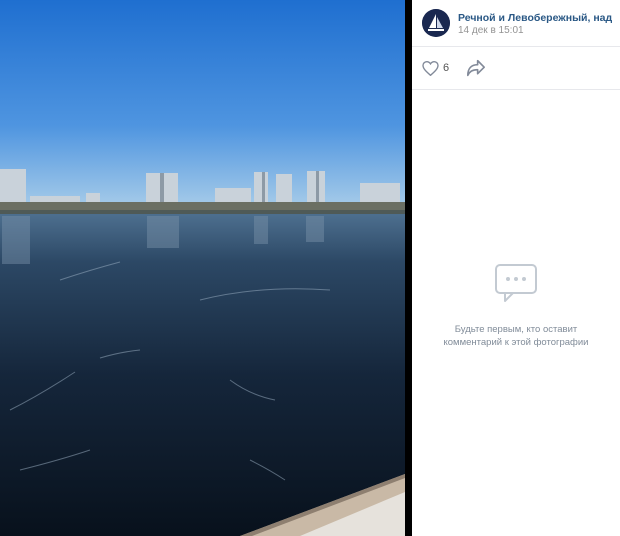 The width and height of the screenshot is (620, 536). I want to click on community-avatar, so click(436, 23).